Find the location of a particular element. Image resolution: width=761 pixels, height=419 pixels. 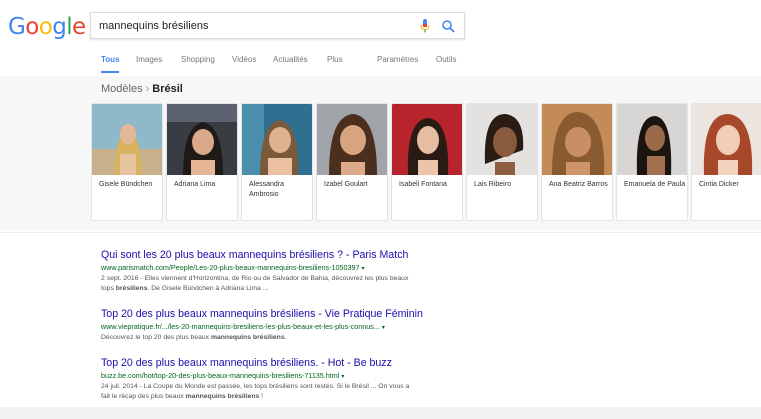

snippet-text: fait le récap des plus beaux is located at coordinates (143, 396).